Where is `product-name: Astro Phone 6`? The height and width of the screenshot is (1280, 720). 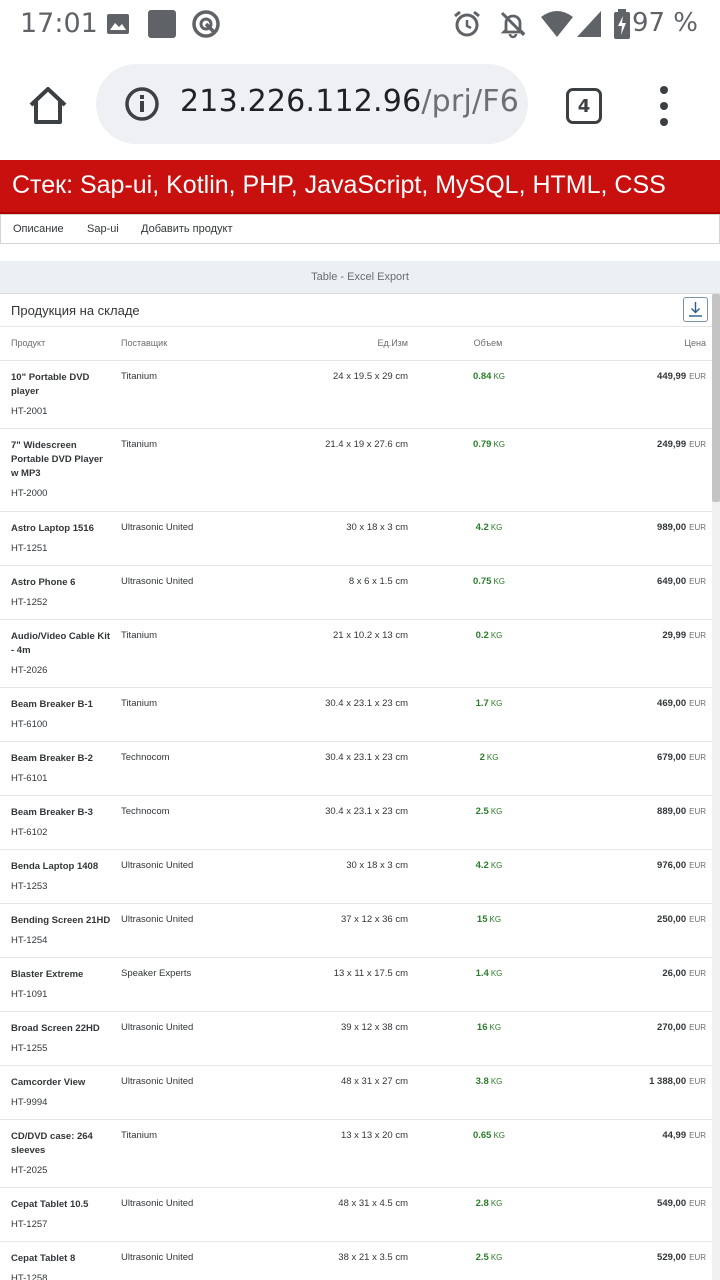 product-name: Astro Phone 6 is located at coordinates (43, 582).